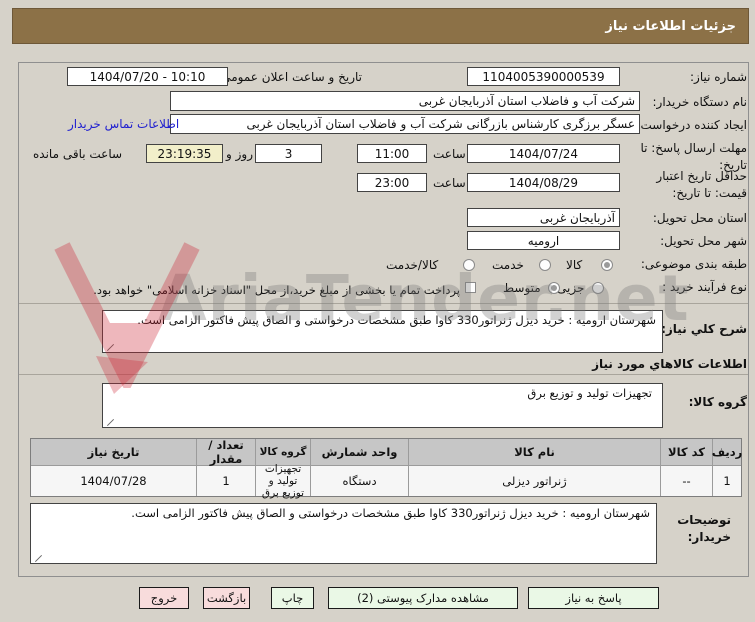  Describe the element at coordinates (392, 153) in the screenshot. I see `deadline-time-field: 11:00` at that location.